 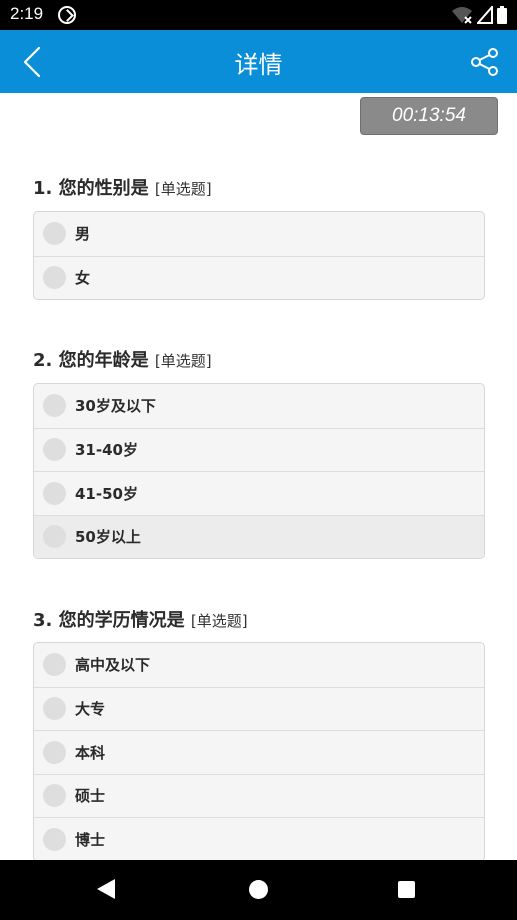 What do you see at coordinates (67, 15) in the screenshot?
I see `app-notification-icon` at bounding box center [67, 15].